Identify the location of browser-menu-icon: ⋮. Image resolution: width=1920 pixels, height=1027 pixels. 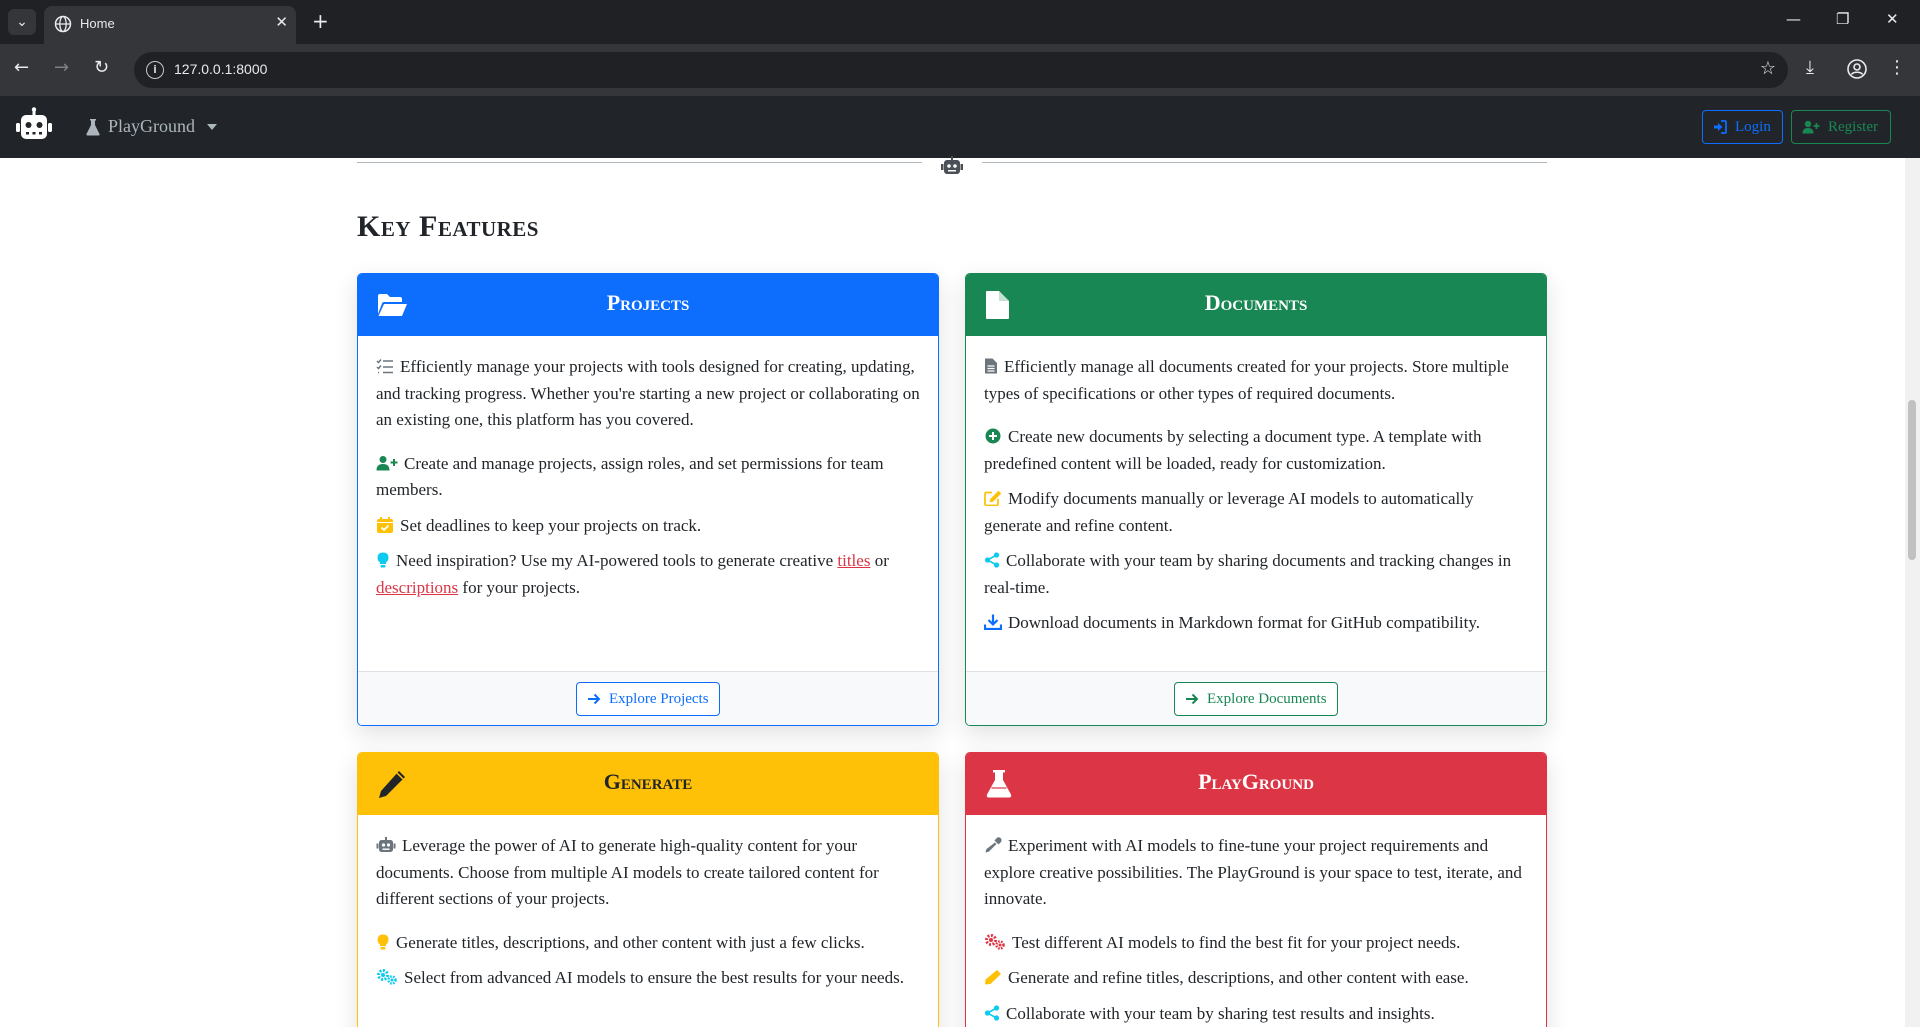
(1897, 67).